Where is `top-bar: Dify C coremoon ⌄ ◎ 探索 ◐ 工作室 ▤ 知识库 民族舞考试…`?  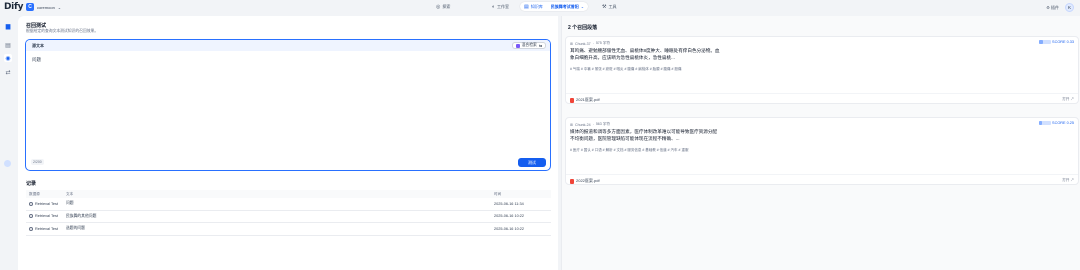
top-bar: Dify C coremoon ⌄ ◎ 探索 ◐ 工作室 ▤ 知识库 民族舞考试… is located at coordinates (540, 8).